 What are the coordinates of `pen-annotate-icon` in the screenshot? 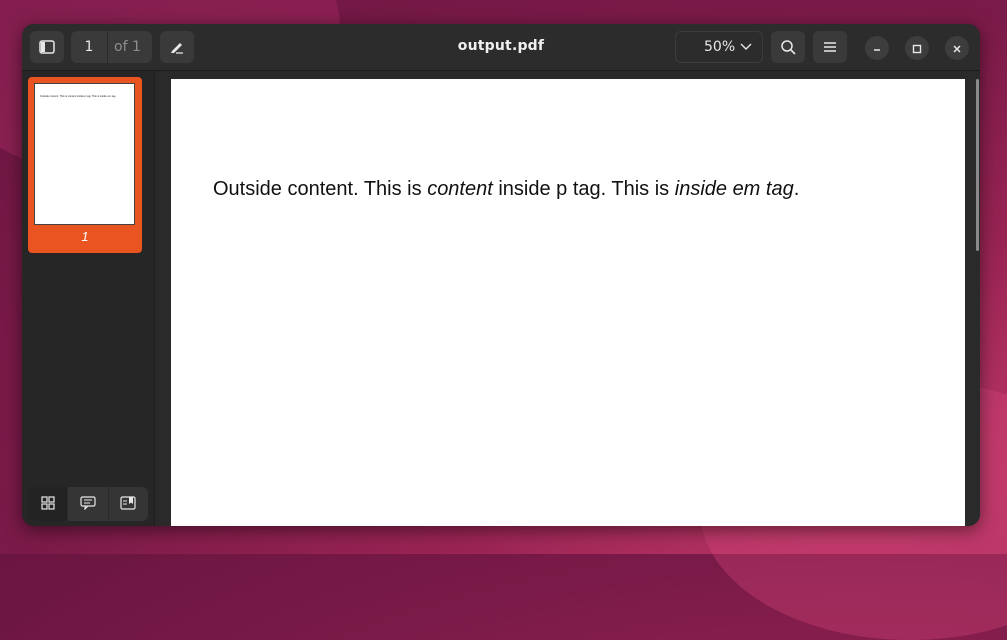 It's located at (177, 47).